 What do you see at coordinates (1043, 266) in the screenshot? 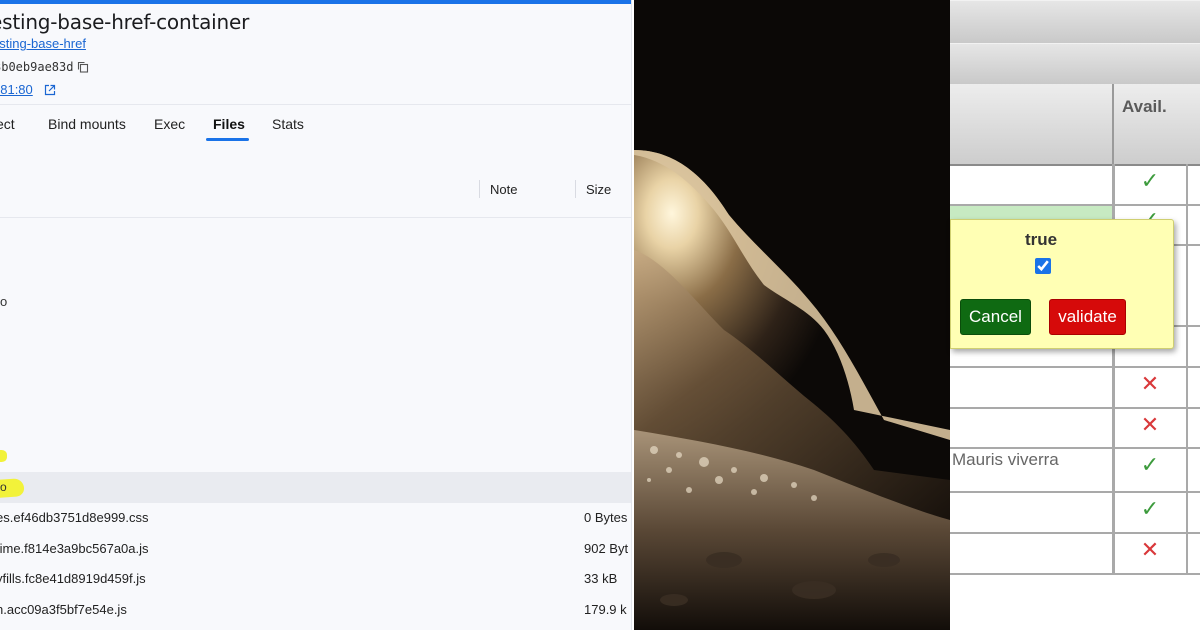
I see `value-checkbox` at bounding box center [1043, 266].